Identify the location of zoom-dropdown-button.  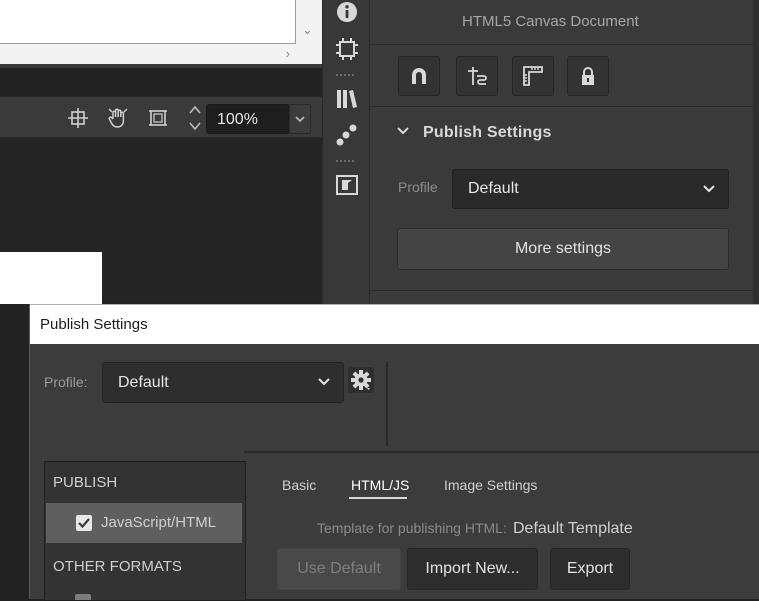
(300, 119).